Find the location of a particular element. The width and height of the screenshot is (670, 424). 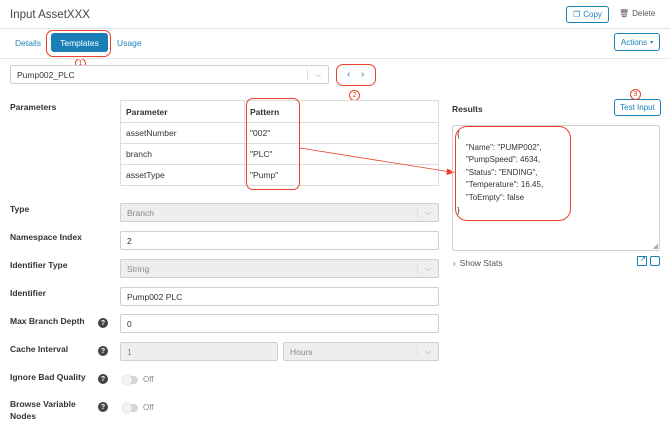

caret-down-icon: ▾ is located at coordinates (652, 42).